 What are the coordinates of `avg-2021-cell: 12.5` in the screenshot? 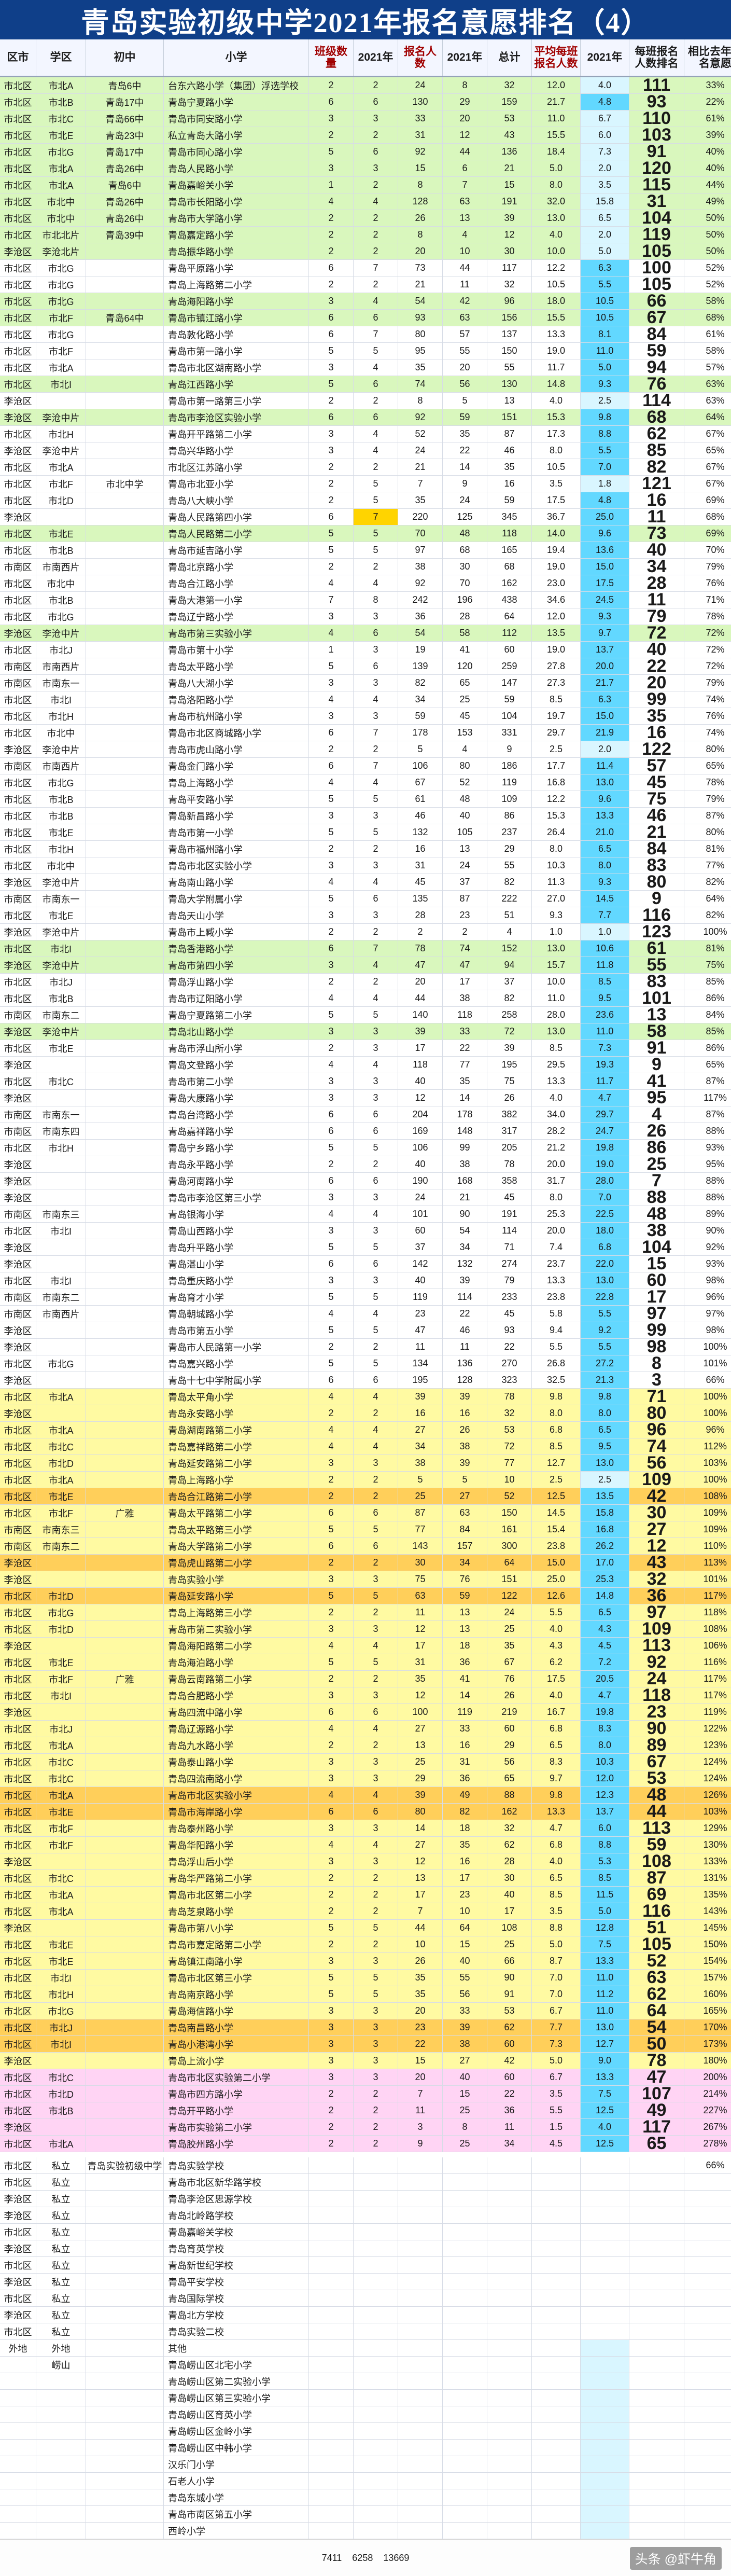 It's located at (605, 2144).